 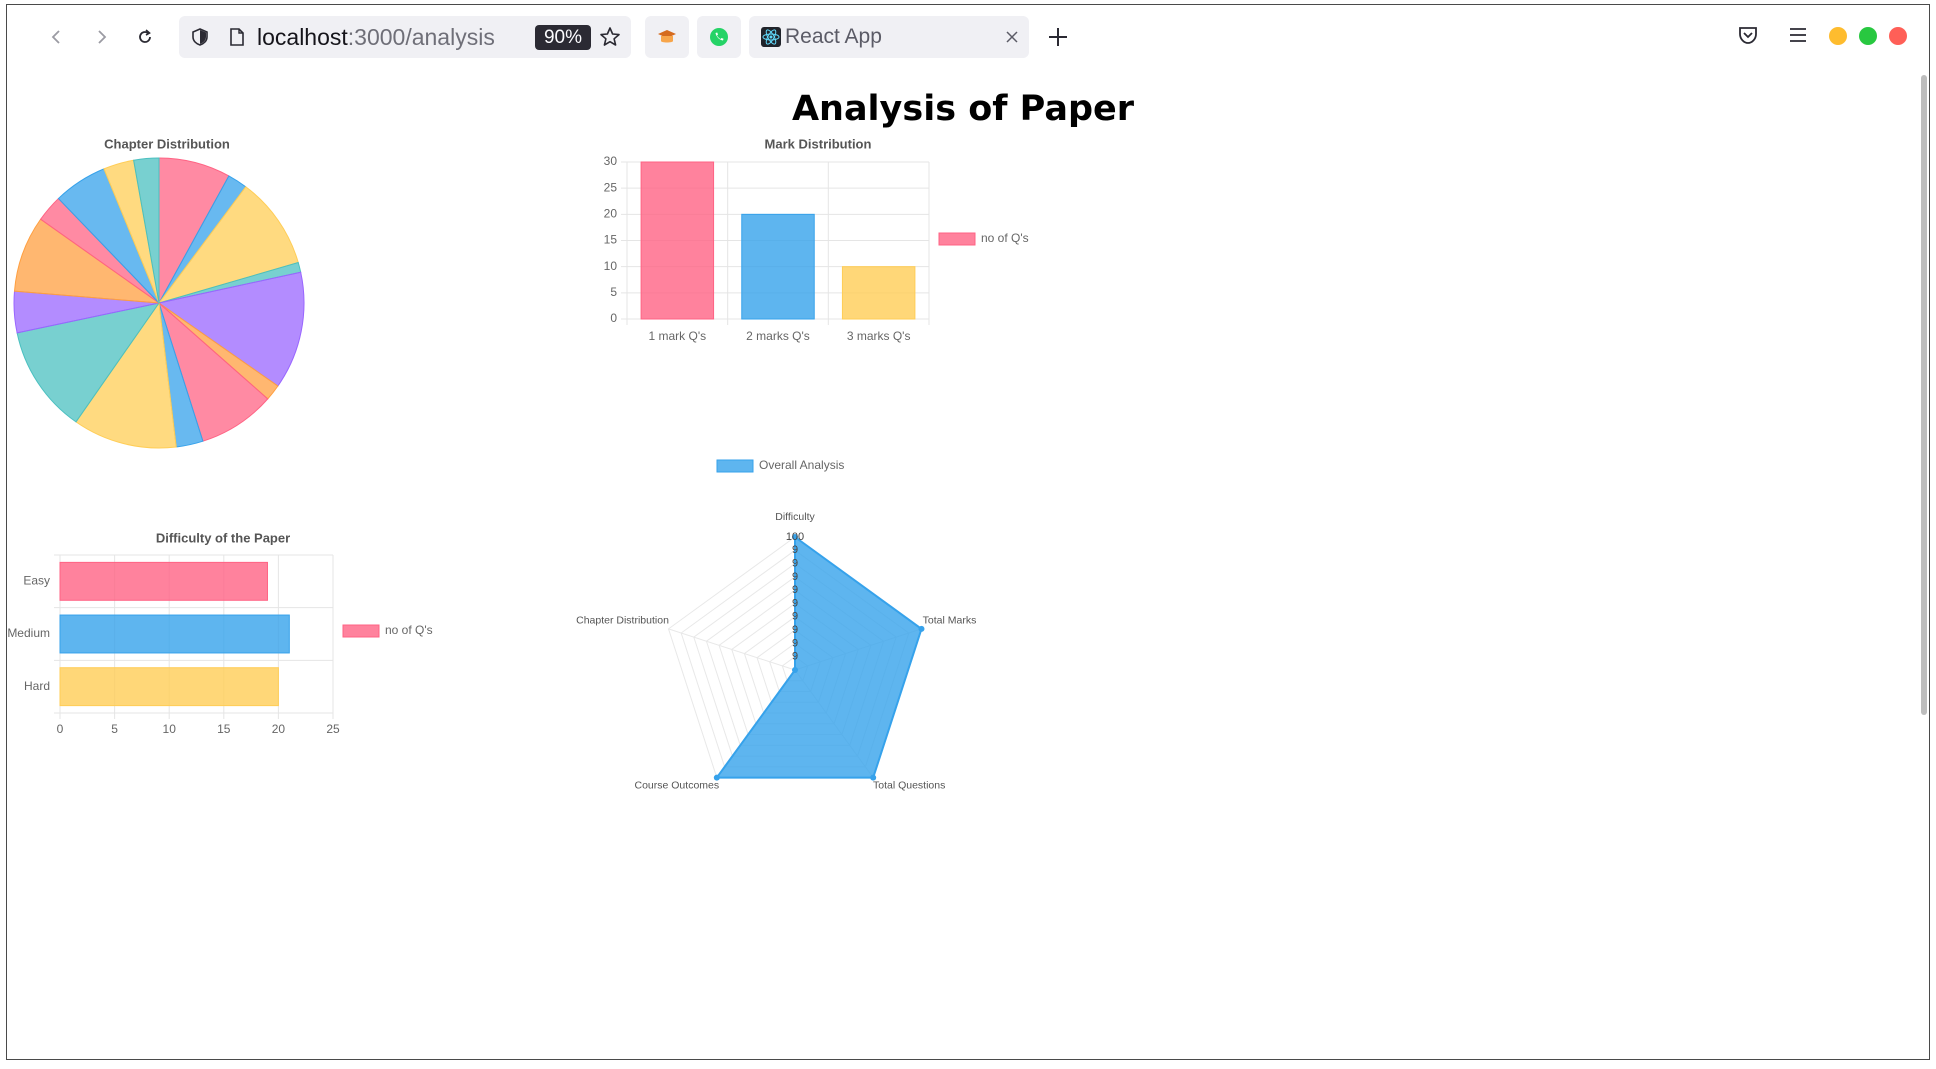 I want to click on back-icon, so click(x=55, y=37).